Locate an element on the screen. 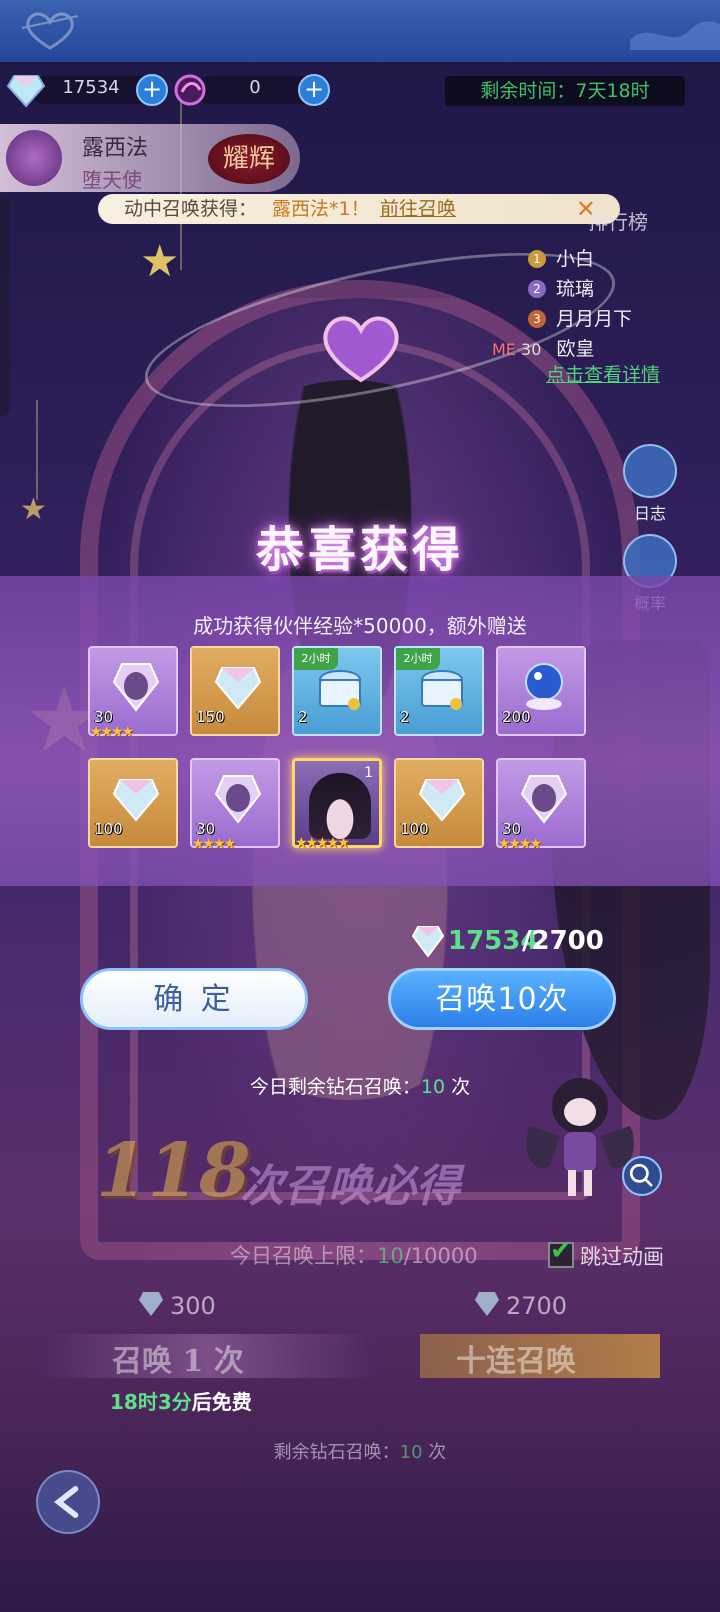 This screenshot has height=1612, width=720. daily-summon-limit: 今日召唤上限：10/10000 is located at coordinates (354, 1255).